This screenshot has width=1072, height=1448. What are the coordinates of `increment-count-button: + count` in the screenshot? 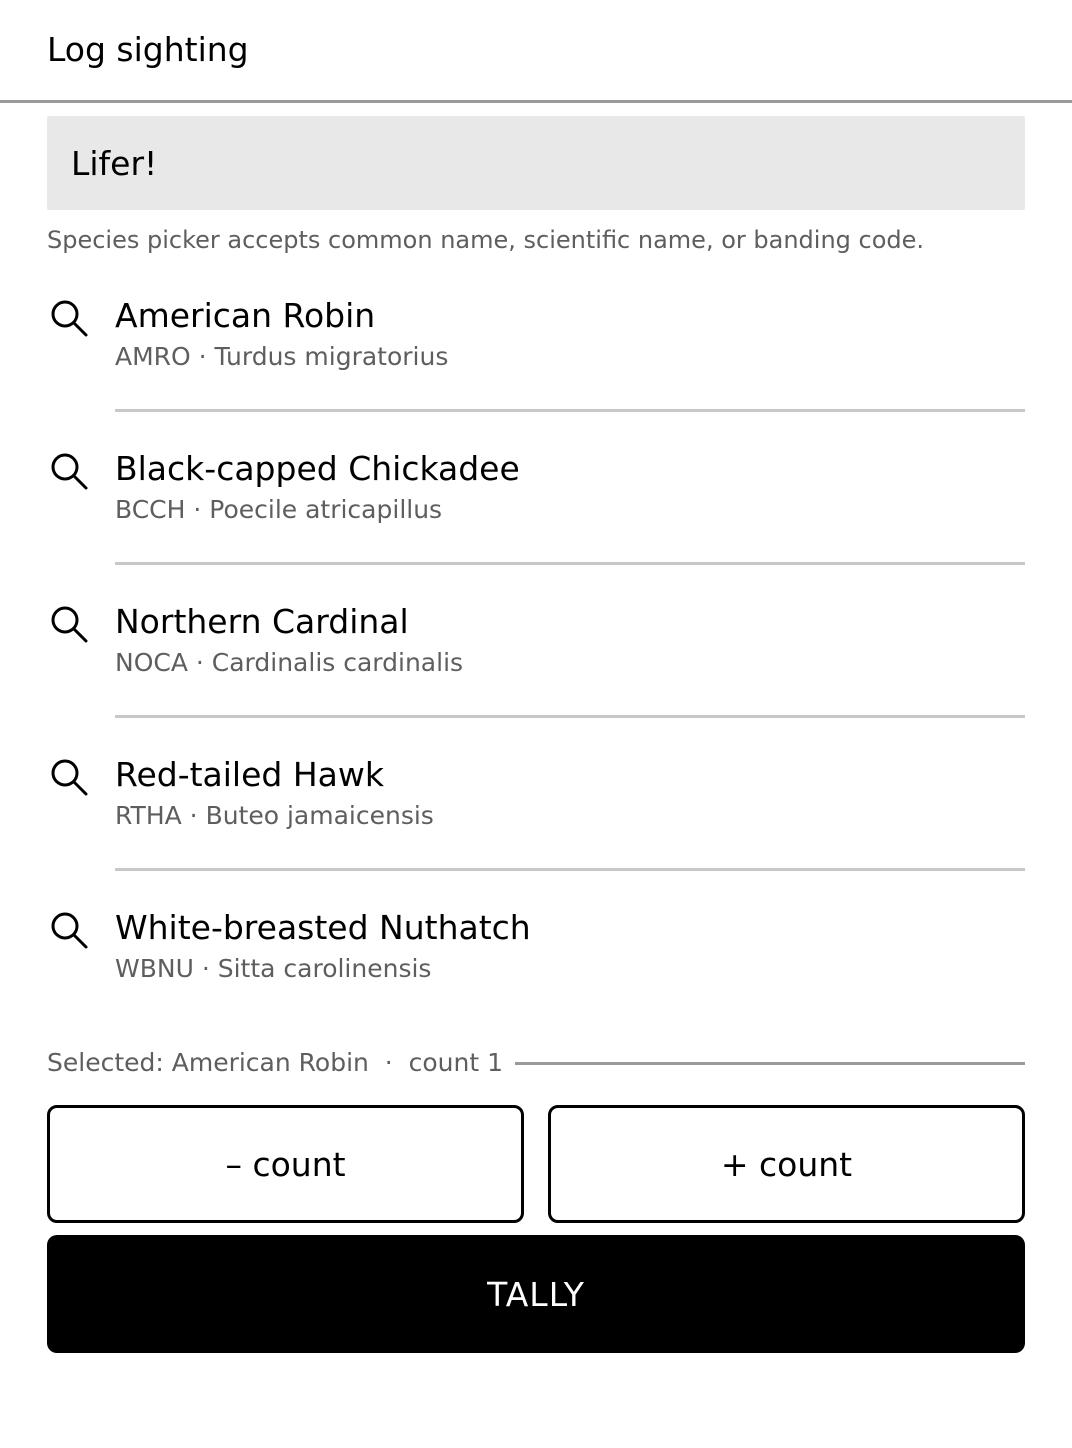 It's located at (786, 1164).